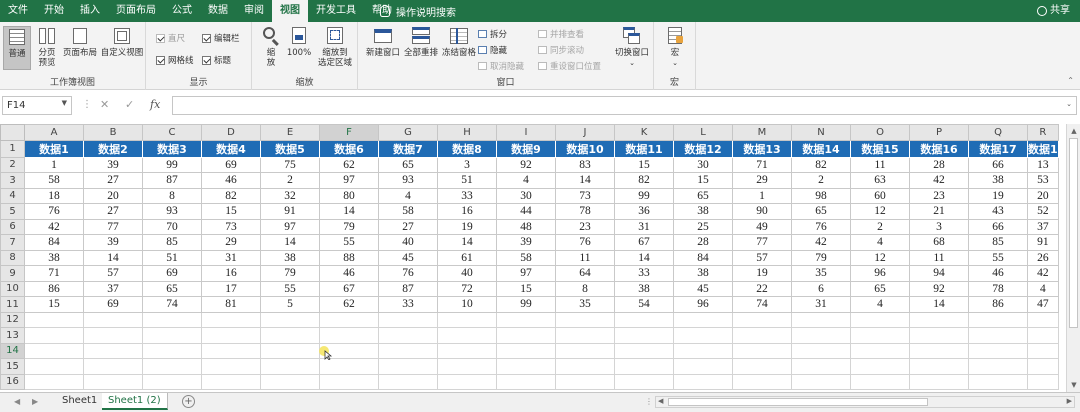 The height and width of the screenshot is (412, 1080). What do you see at coordinates (172, 195) in the screenshot?
I see `data-cell: 8` at bounding box center [172, 195].